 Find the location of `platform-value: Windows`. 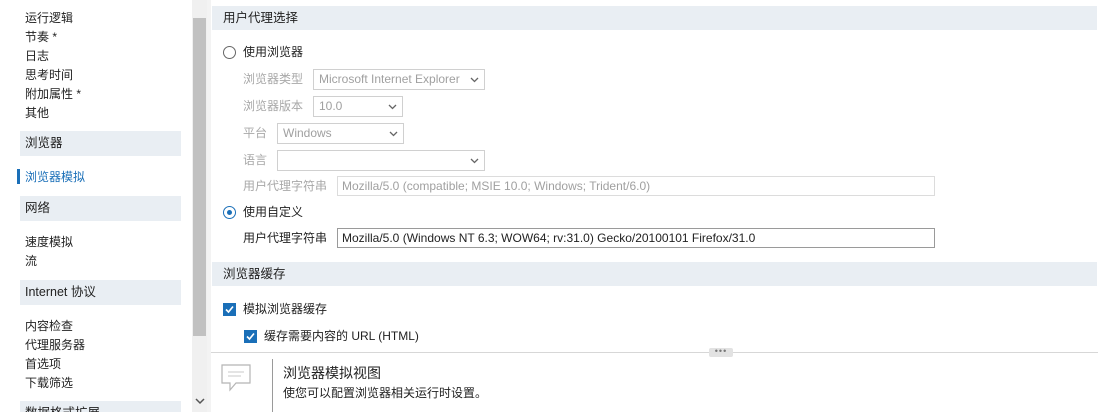

platform-value: Windows is located at coordinates (307, 133).